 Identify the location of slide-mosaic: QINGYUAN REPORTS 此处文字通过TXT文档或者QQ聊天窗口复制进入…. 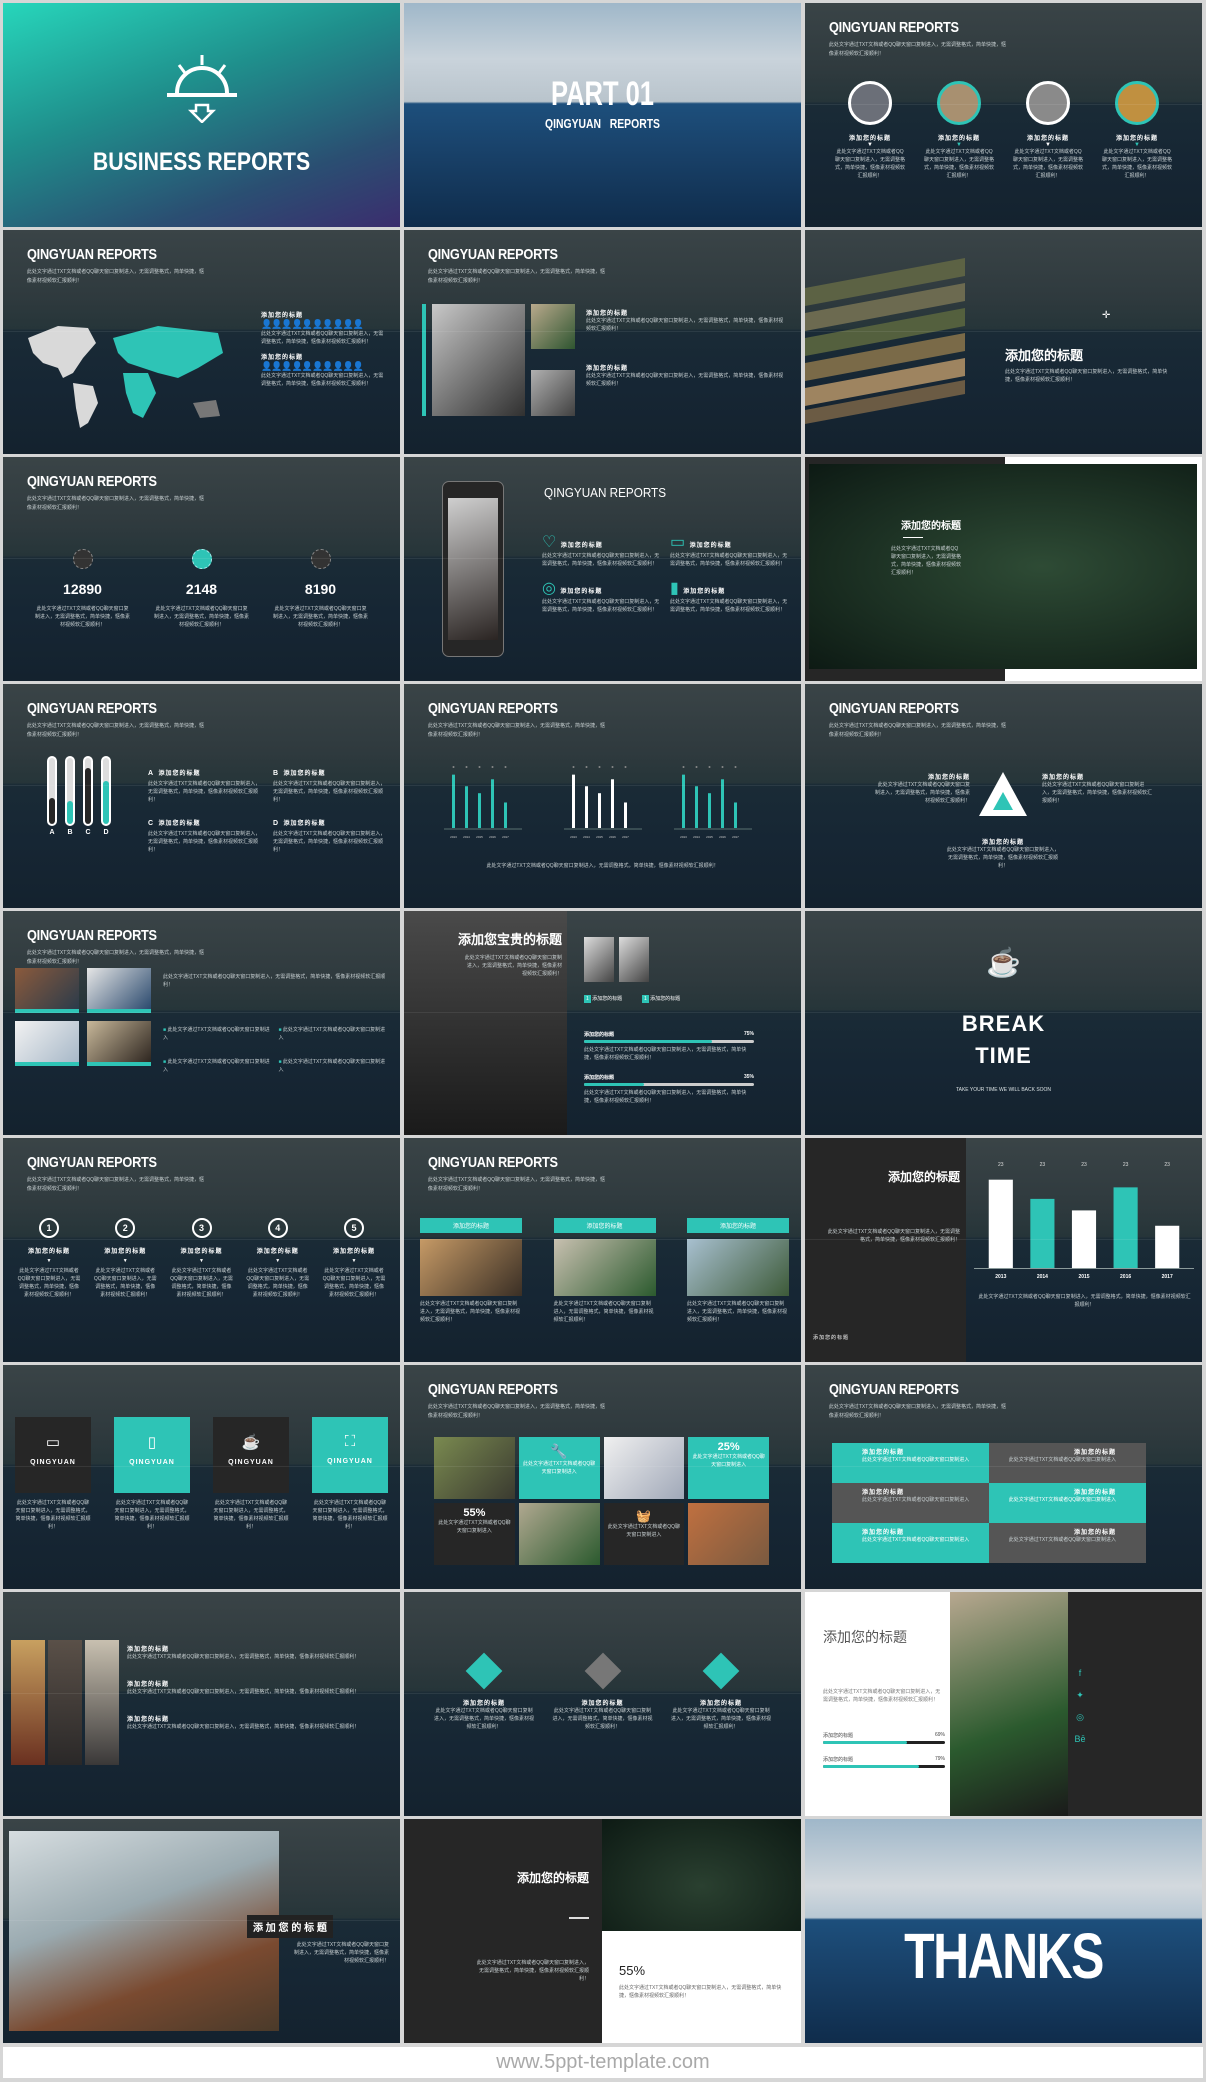
(602, 1477).